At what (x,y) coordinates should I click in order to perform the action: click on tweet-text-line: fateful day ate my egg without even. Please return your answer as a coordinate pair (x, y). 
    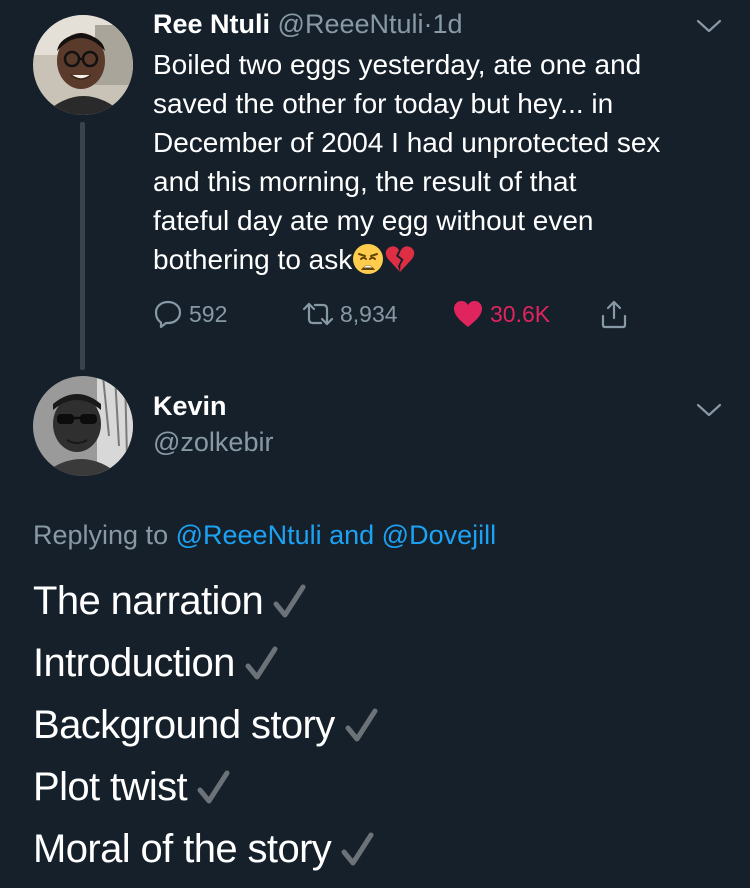
    Looking at the image, I should click on (373, 220).